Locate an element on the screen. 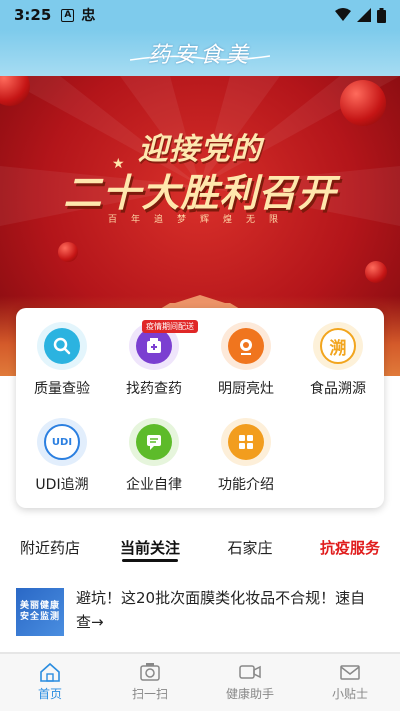  camera-icon is located at coordinates (246, 346).